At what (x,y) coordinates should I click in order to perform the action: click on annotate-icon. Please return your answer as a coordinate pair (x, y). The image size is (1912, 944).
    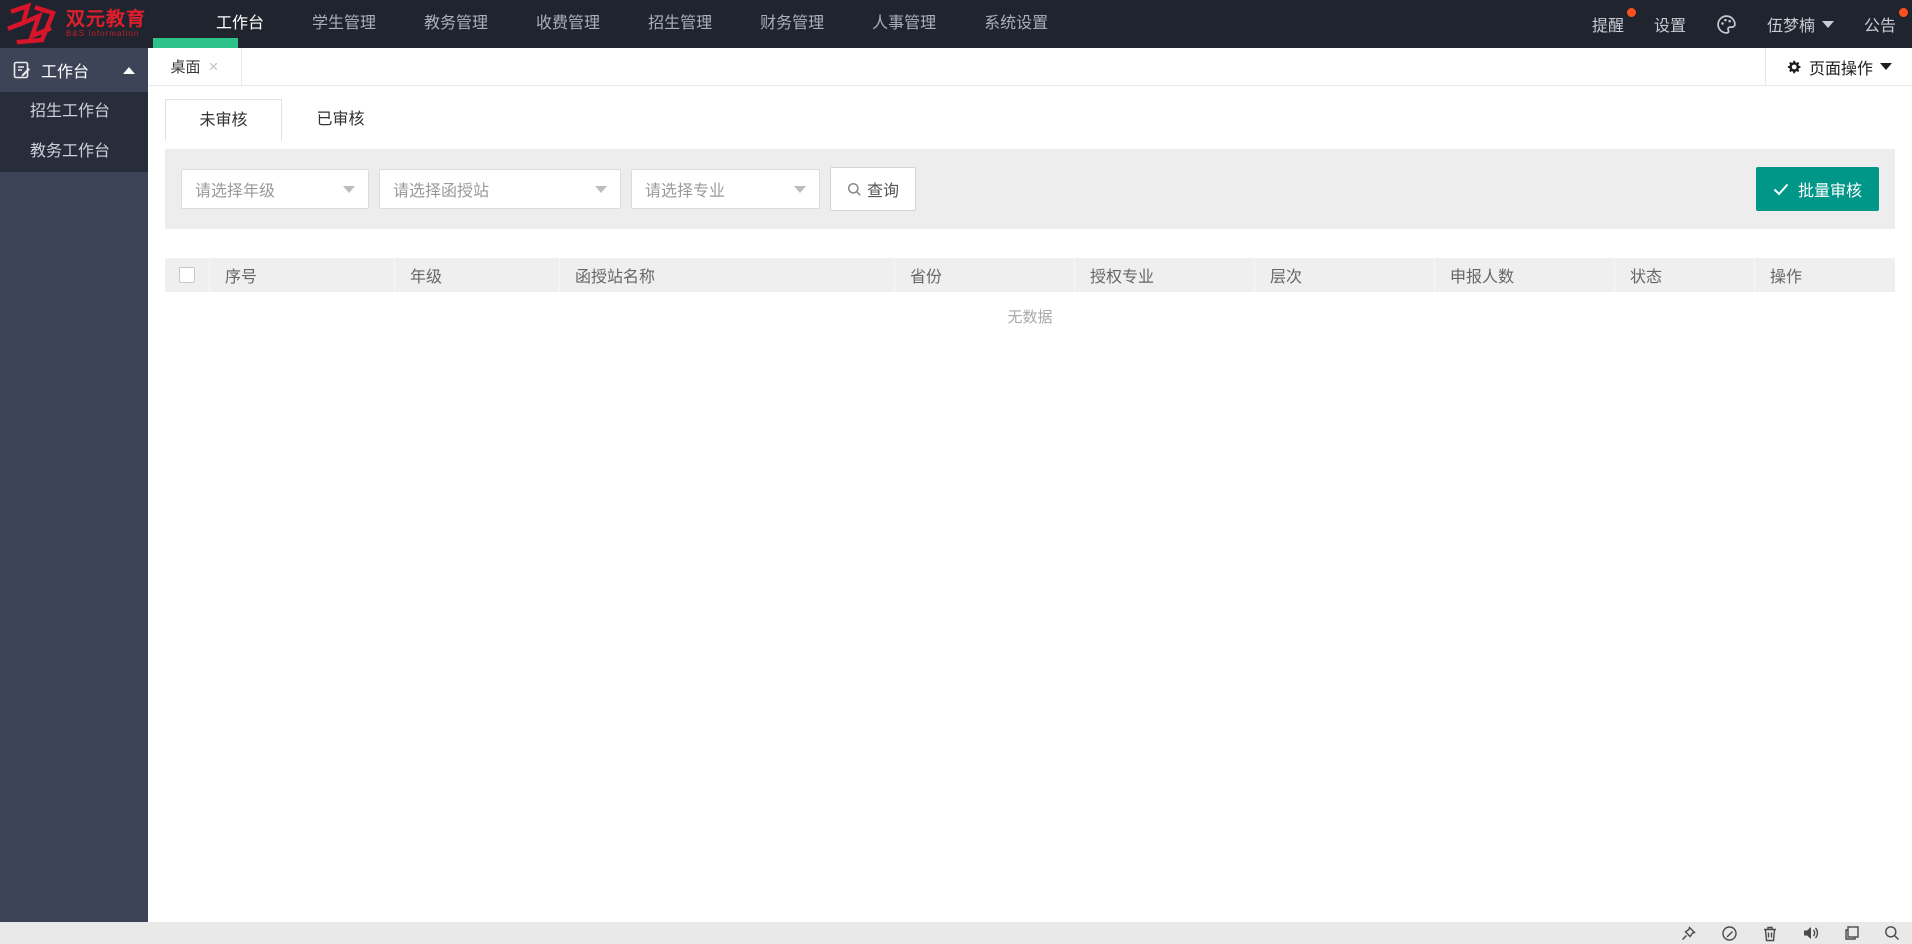
    Looking at the image, I should click on (1729, 933).